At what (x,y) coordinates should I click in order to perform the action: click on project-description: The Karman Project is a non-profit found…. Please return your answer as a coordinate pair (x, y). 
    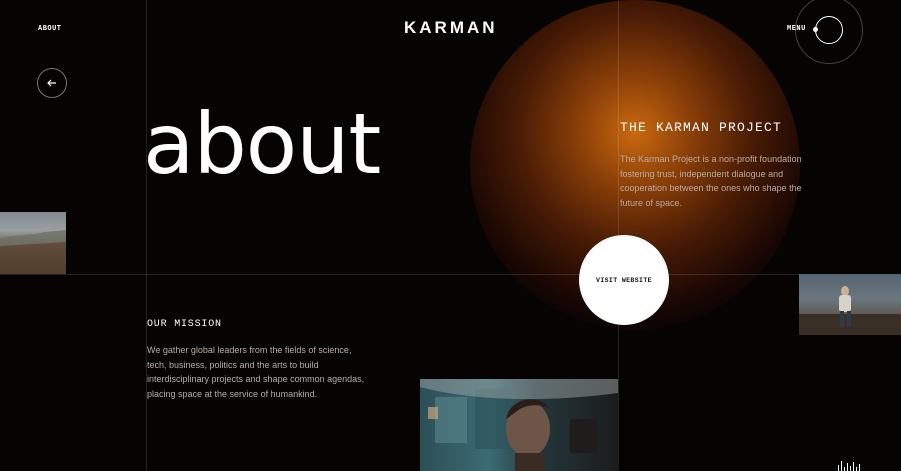
    Looking at the image, I should click on (711, 181).